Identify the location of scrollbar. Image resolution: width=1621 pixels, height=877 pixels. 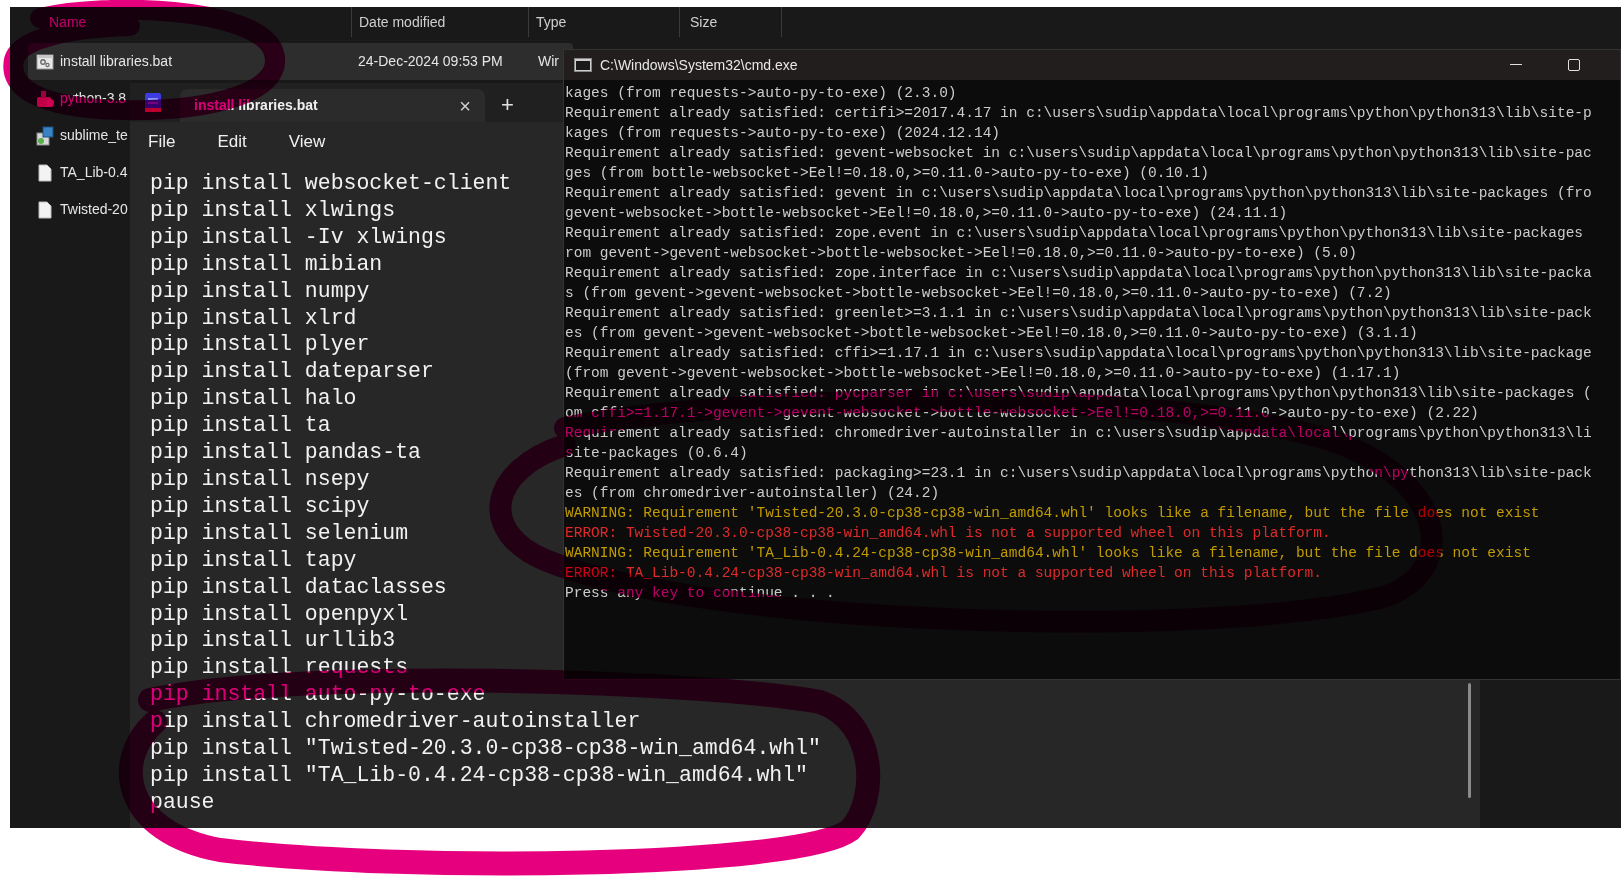
(1469, 740).